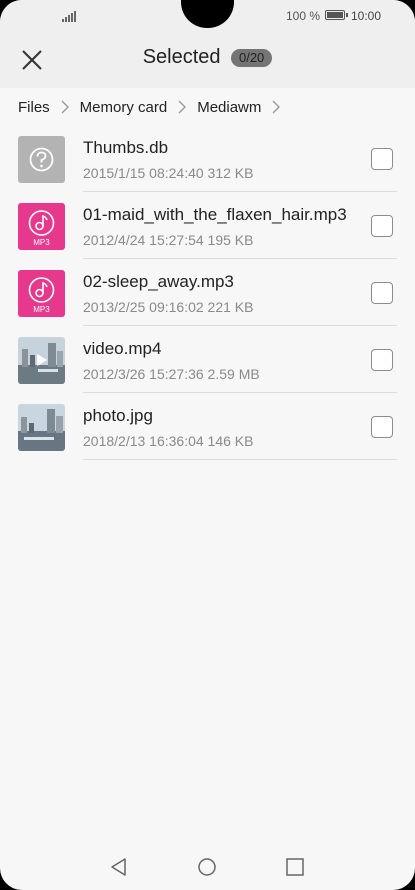  What do you see at coordinates (240, 459) in the screenshot?
I see `divider` at bounding box center [240, 459].